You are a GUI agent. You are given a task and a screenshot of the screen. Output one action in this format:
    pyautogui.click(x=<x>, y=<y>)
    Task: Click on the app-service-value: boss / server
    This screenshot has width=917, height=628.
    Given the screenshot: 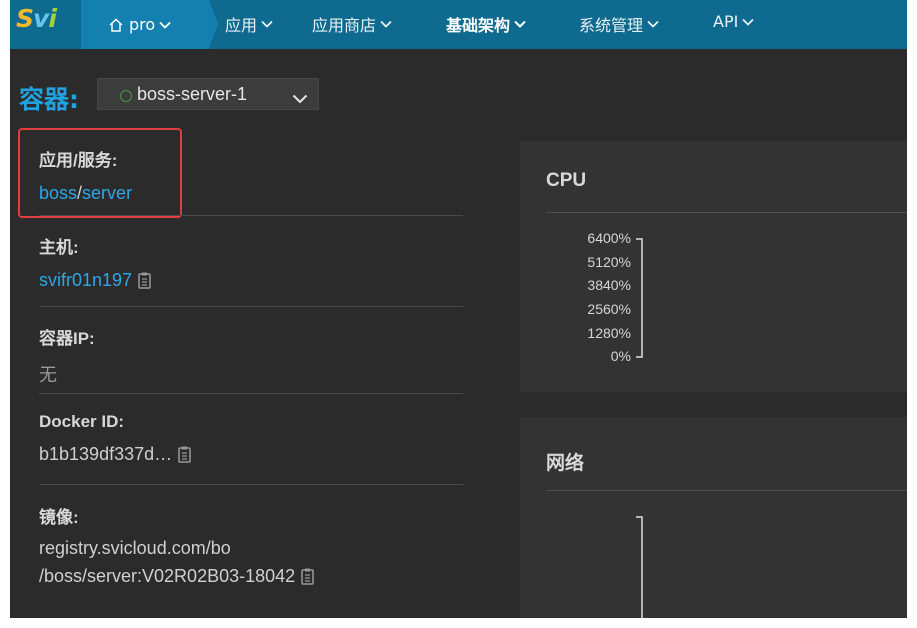 What is the action you would take?
    pyautogui.click(x=86, y=193)
    